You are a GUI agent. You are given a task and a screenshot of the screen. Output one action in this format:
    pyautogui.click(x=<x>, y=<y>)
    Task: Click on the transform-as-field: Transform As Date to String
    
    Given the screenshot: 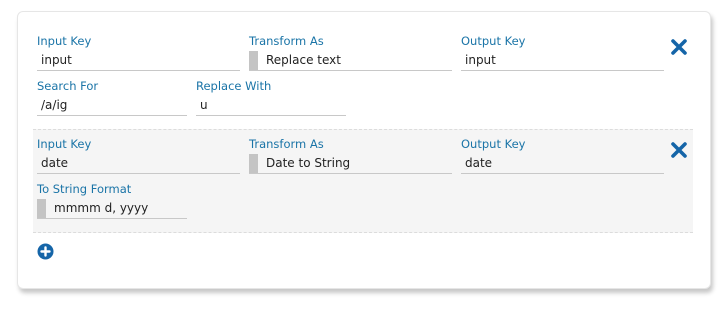 What is the action you would take?
    pyautogui.click(x=350, y=155)
    